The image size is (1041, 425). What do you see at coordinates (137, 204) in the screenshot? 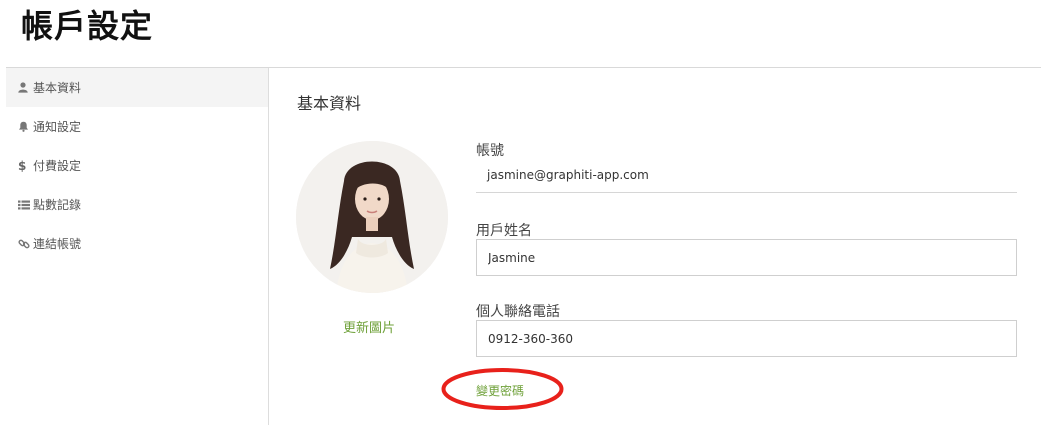
I see `sidebar-item-points-history: 點數記錄` at bounding box center [137, 204].